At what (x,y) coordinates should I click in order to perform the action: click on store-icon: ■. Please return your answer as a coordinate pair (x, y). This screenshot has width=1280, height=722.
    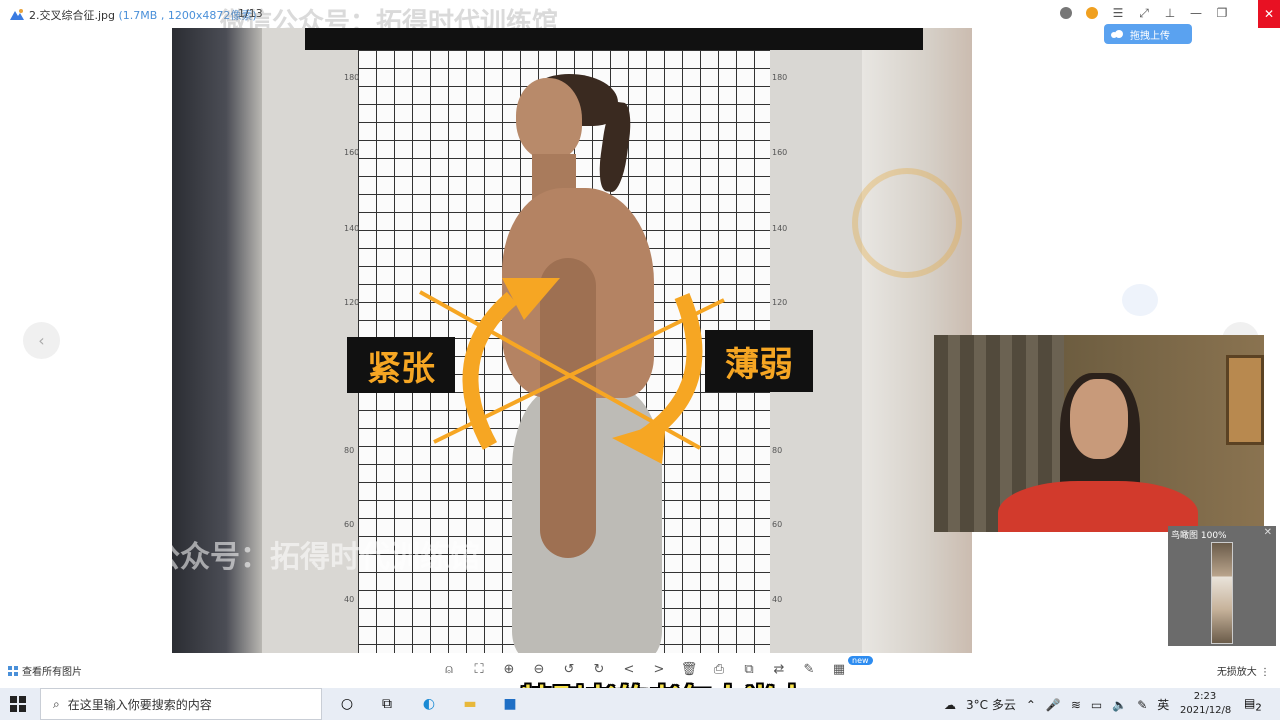
    Looking at the image, I should click on (510, 704).